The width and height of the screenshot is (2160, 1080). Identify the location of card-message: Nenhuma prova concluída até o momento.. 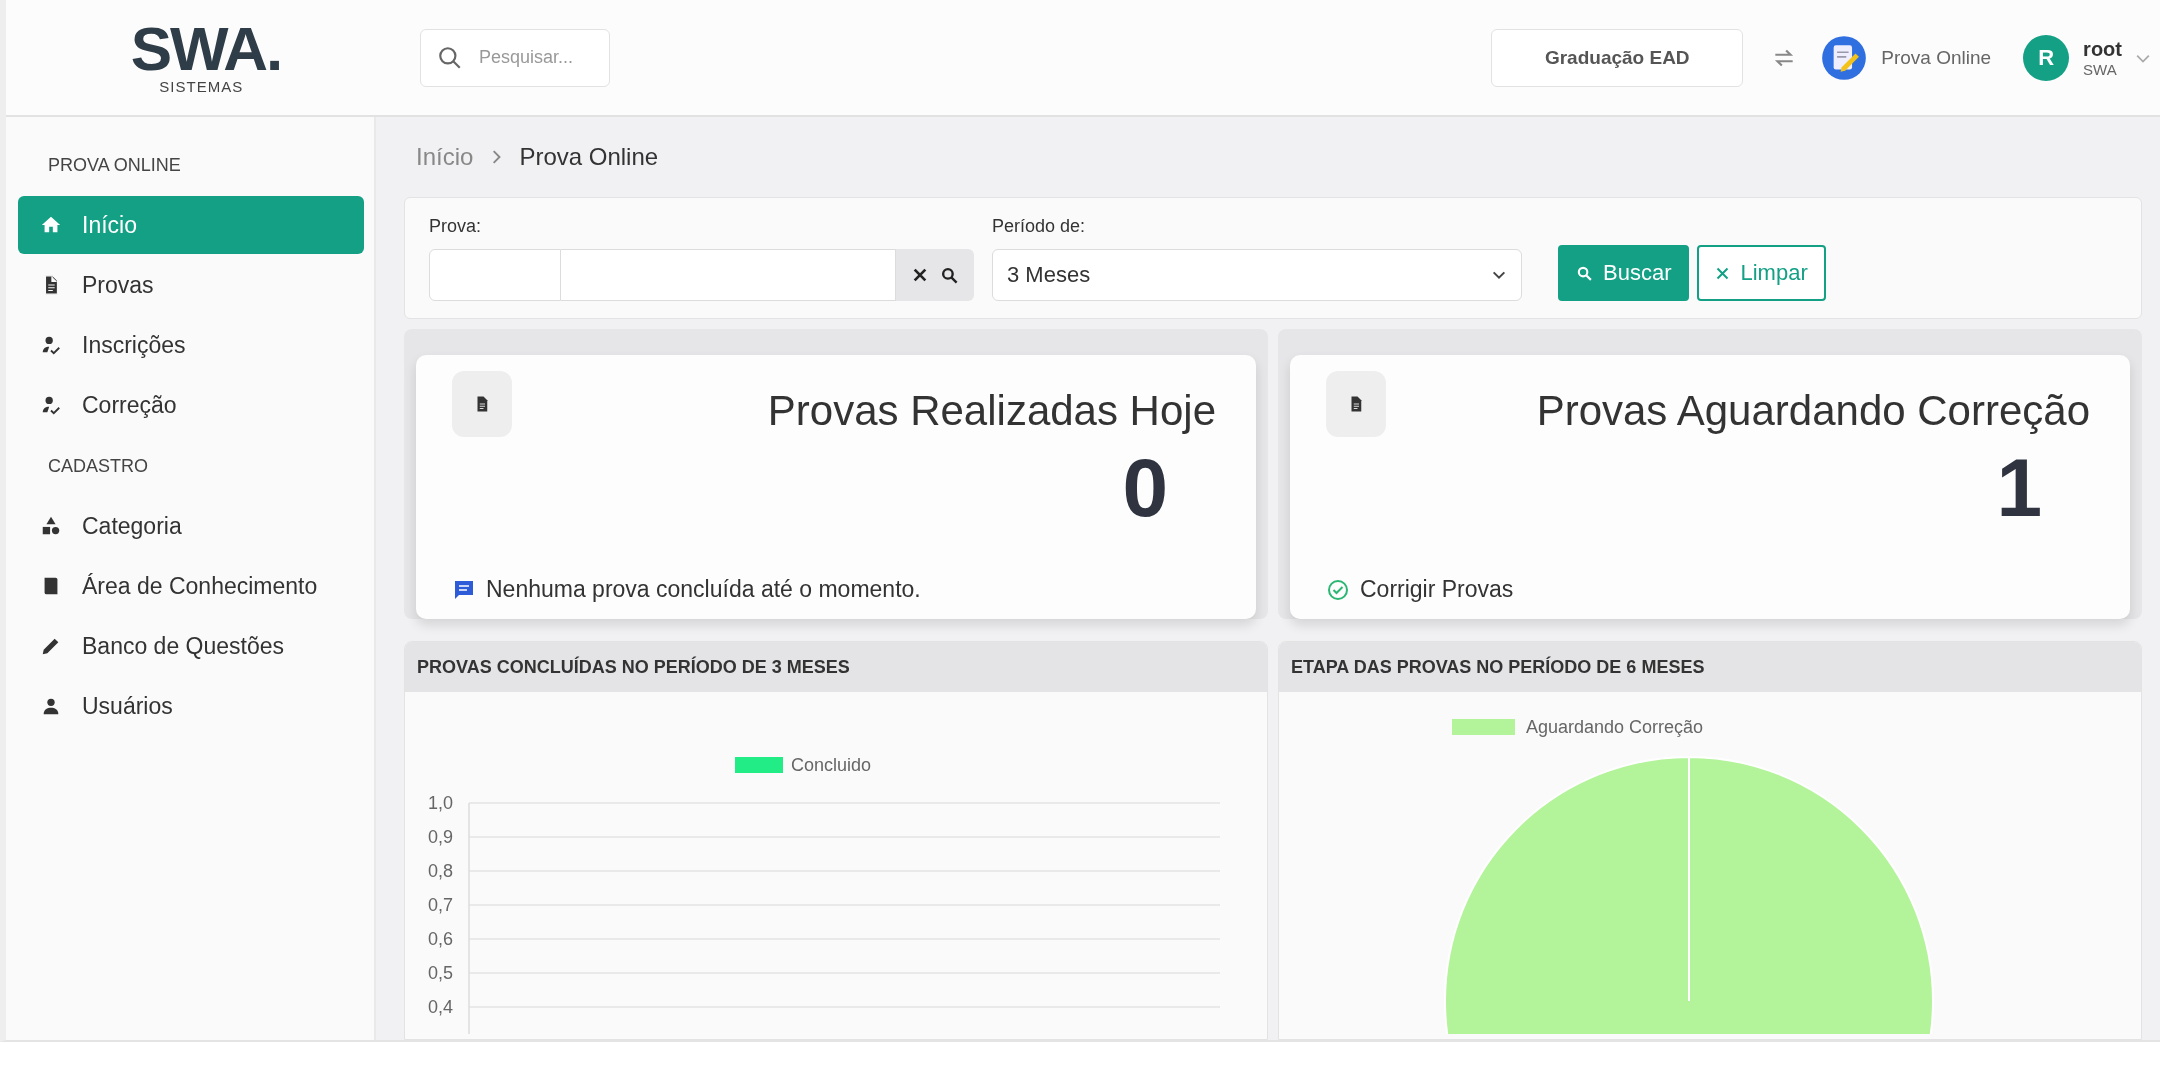
(703, 589).